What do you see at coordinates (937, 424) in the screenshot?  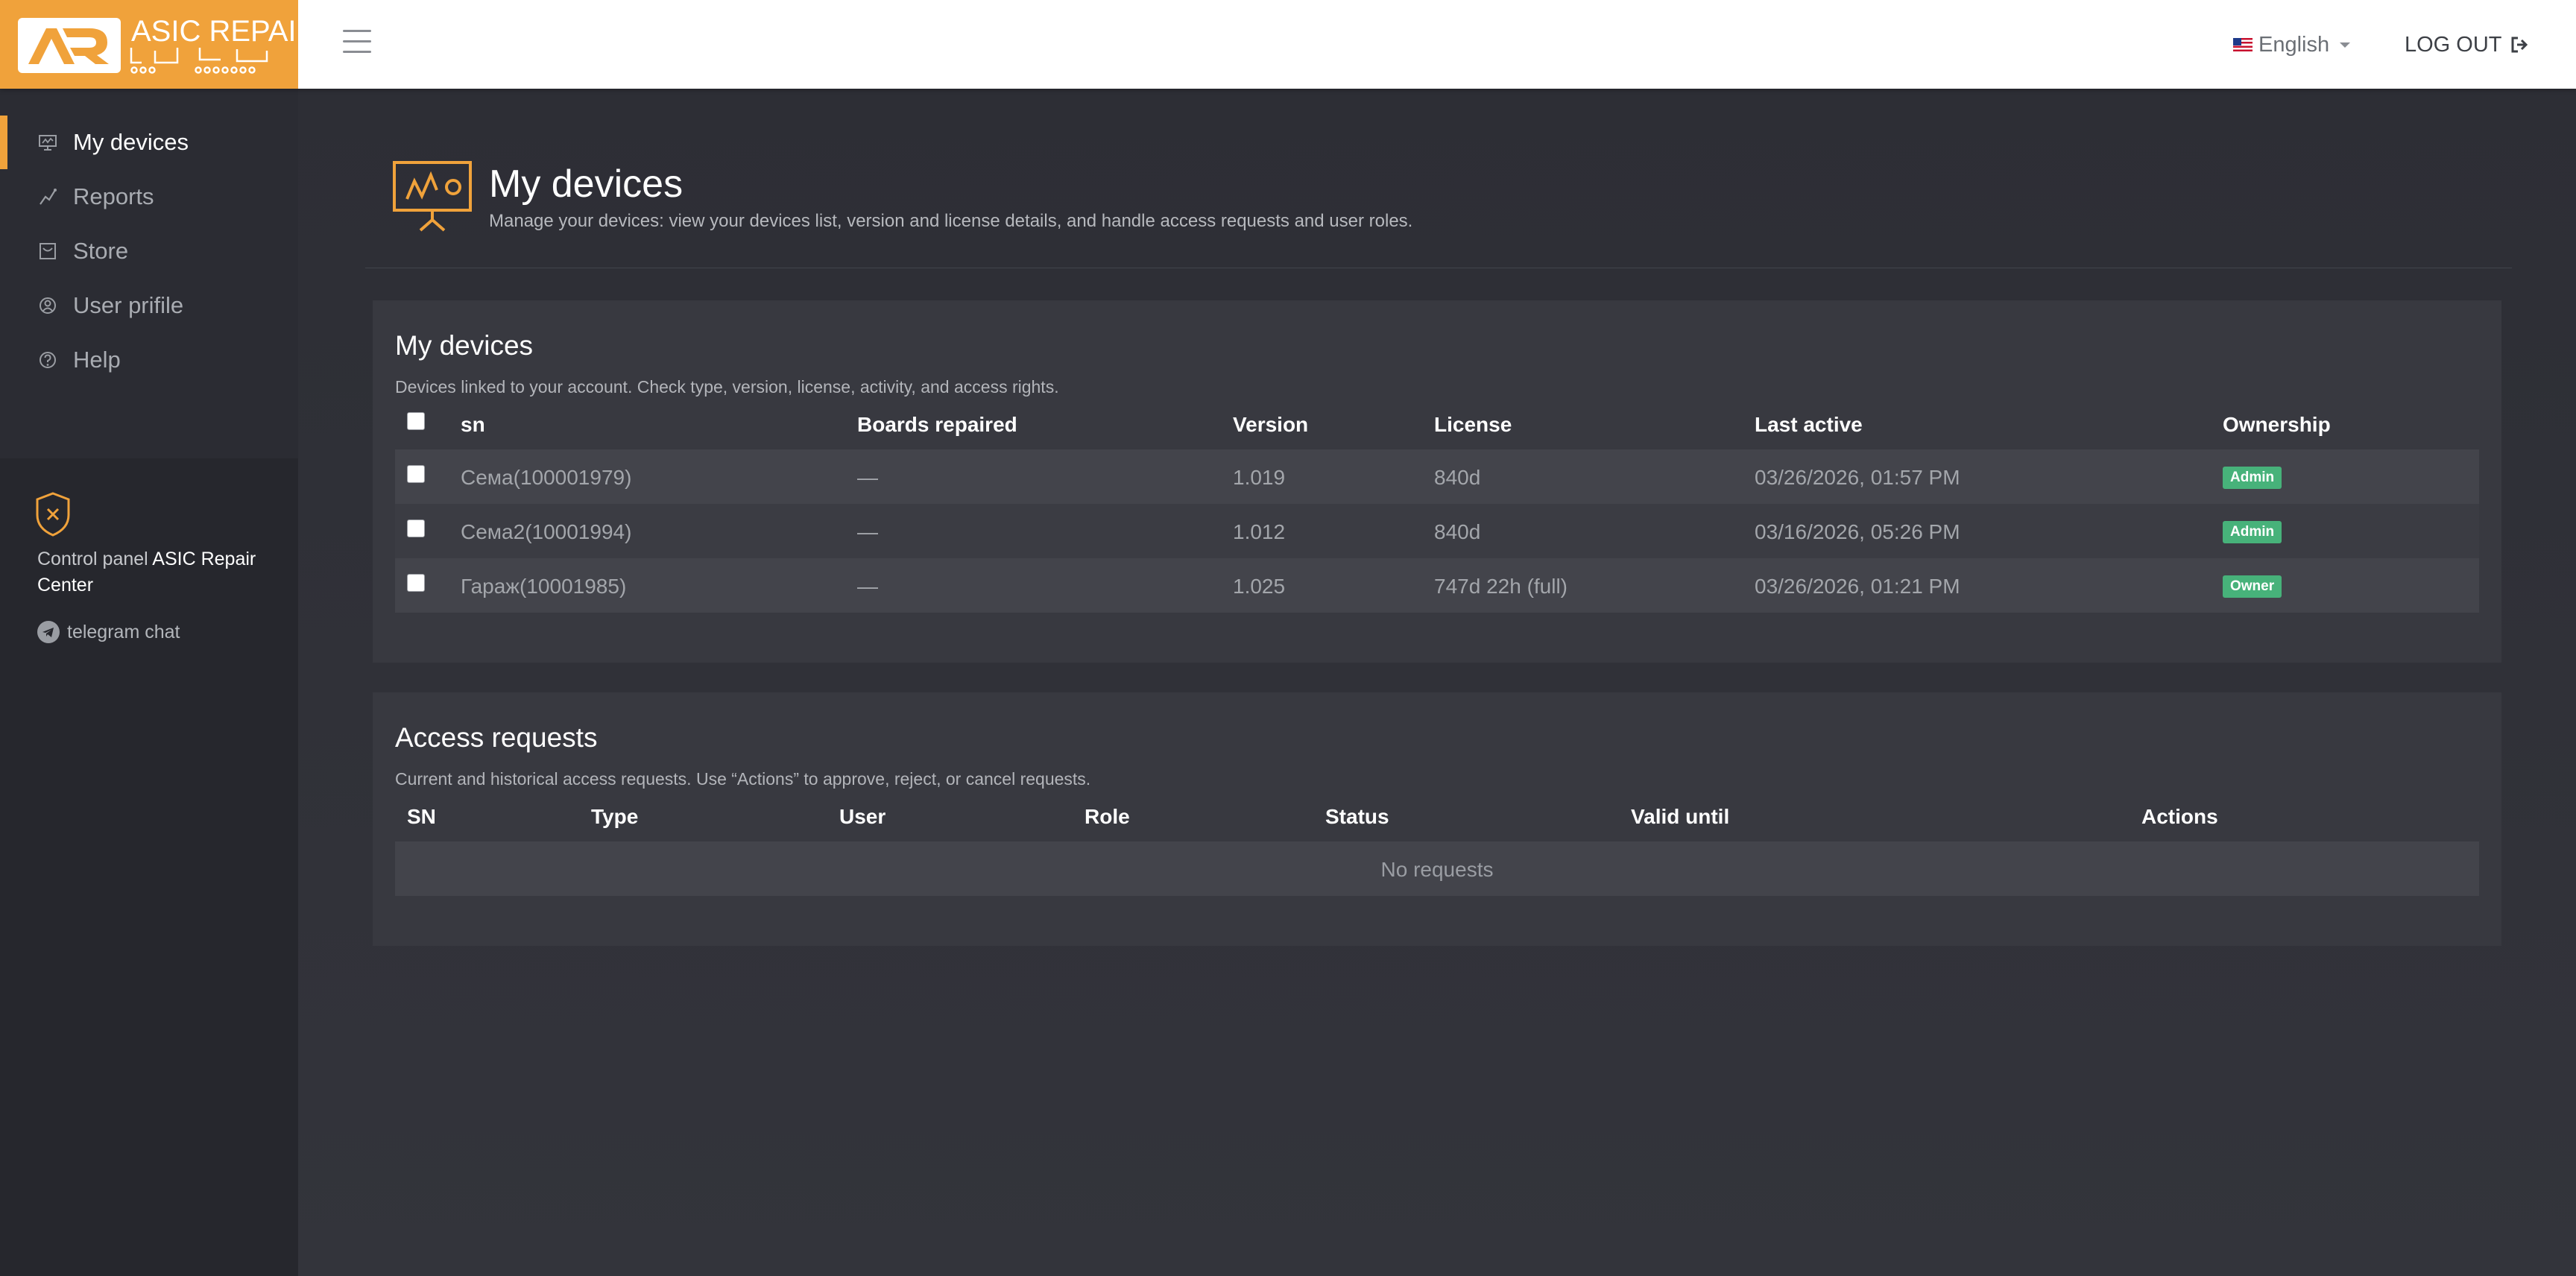 I see `column-header-boards-repaired: Boards repaired` at bounding box center [937, 424].